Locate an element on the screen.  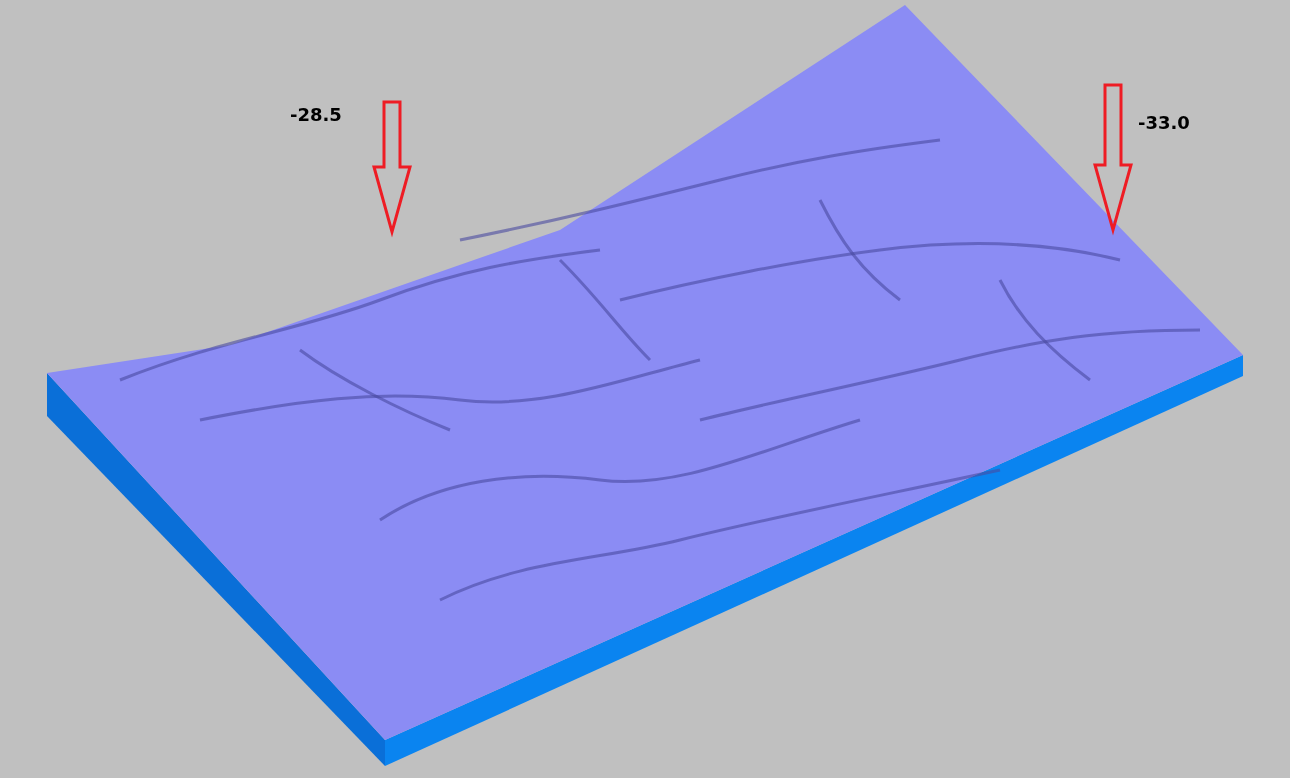
elevation-label: -28.5 is located at coordinates (316, 114).